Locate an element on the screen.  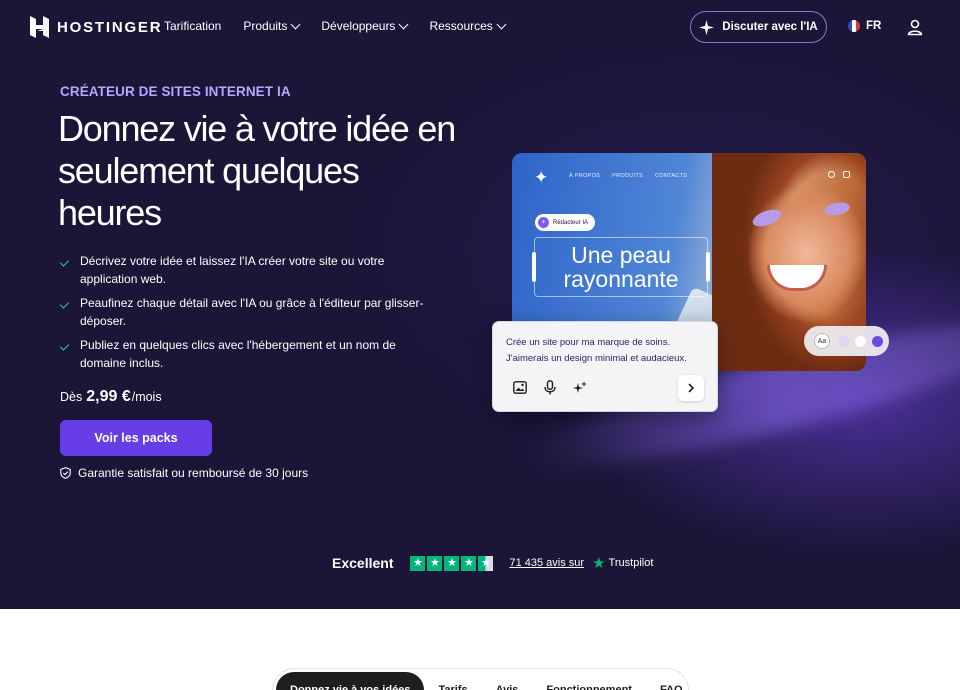
reviews-link: 71 435 avis sur is located at coordinates (546, 563).